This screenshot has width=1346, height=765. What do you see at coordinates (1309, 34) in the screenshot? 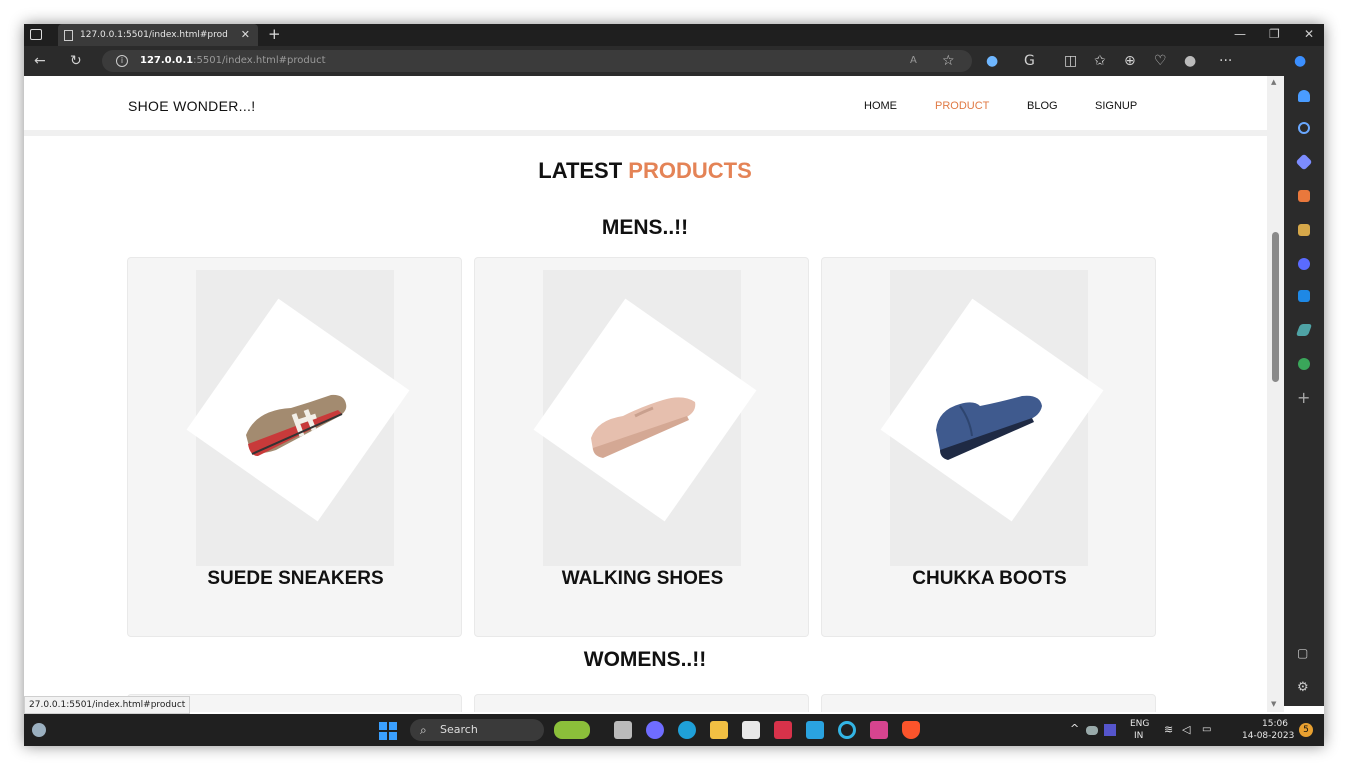
I see `close-window-icon: ✕` at bounding box center [1309, 34].